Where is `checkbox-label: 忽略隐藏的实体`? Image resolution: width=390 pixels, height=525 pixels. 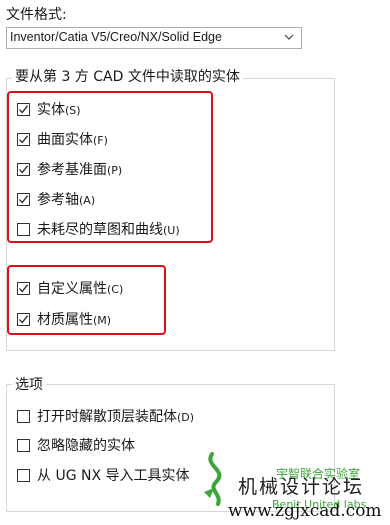
checkbox-label: 忽略隐藏的实体 is located at coordinates (86, 446).